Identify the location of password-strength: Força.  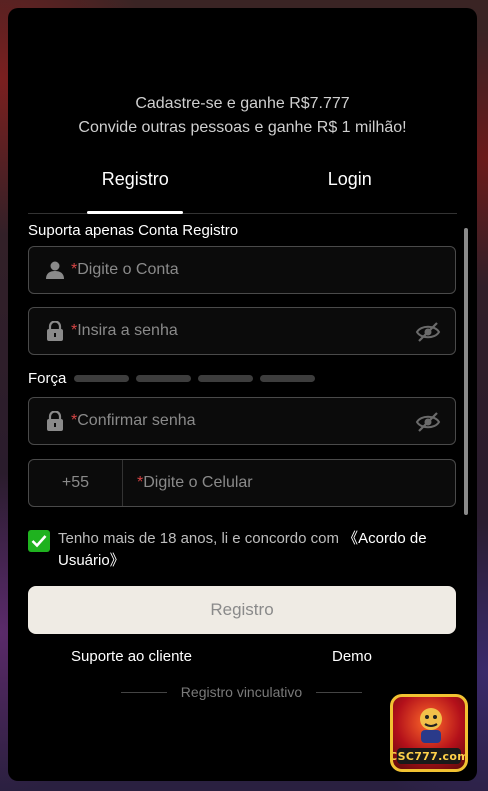
(175, 378).